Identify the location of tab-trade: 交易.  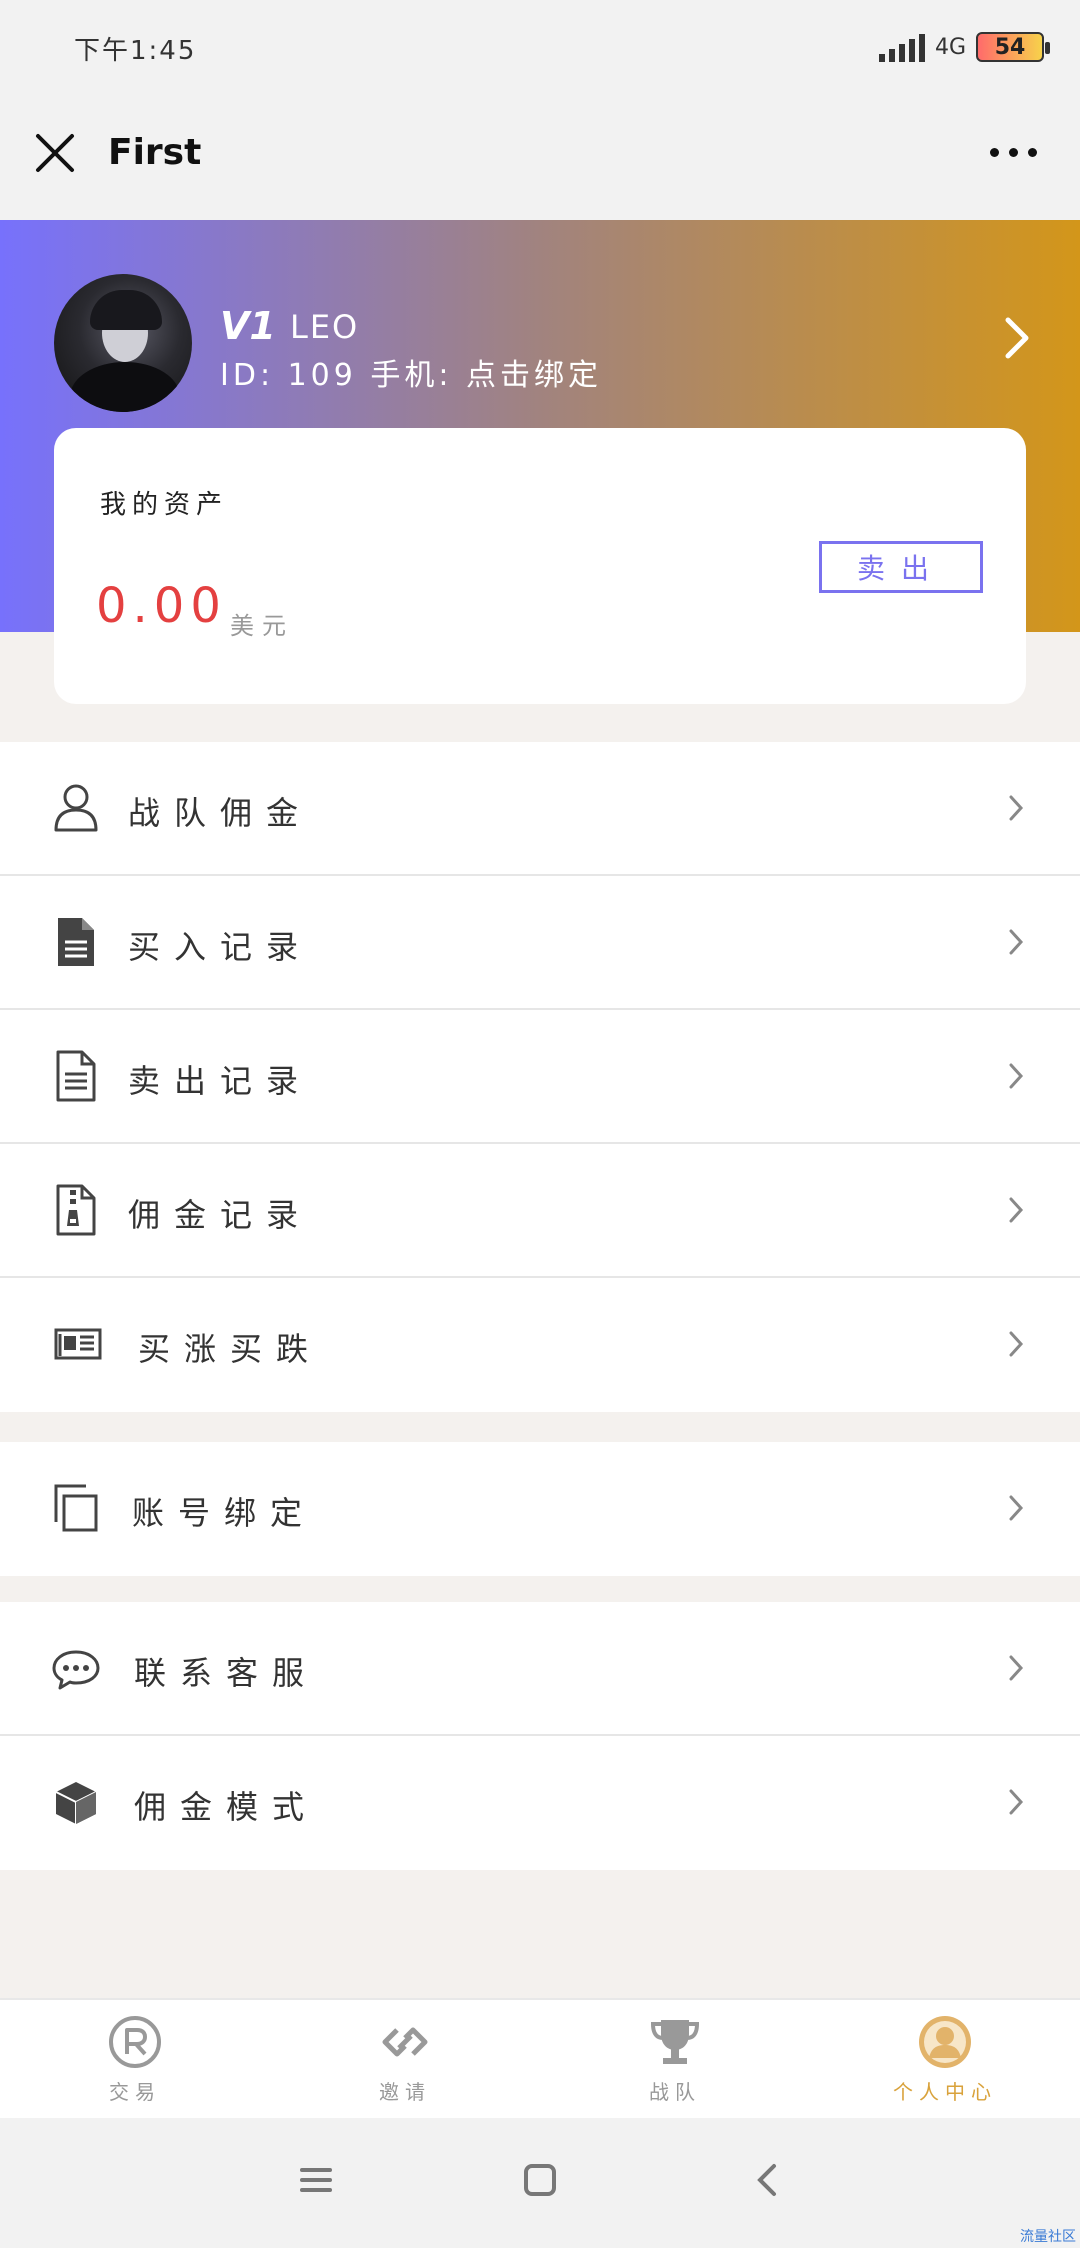
(135, 2059).